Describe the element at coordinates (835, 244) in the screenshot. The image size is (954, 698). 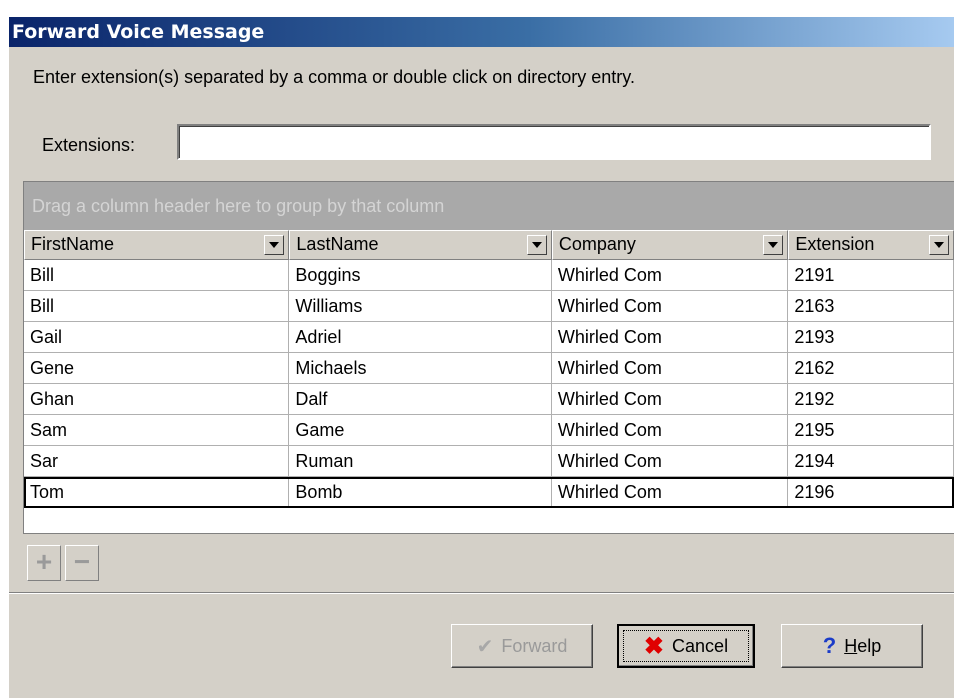
I see `column-header-label: Extension` at that location.